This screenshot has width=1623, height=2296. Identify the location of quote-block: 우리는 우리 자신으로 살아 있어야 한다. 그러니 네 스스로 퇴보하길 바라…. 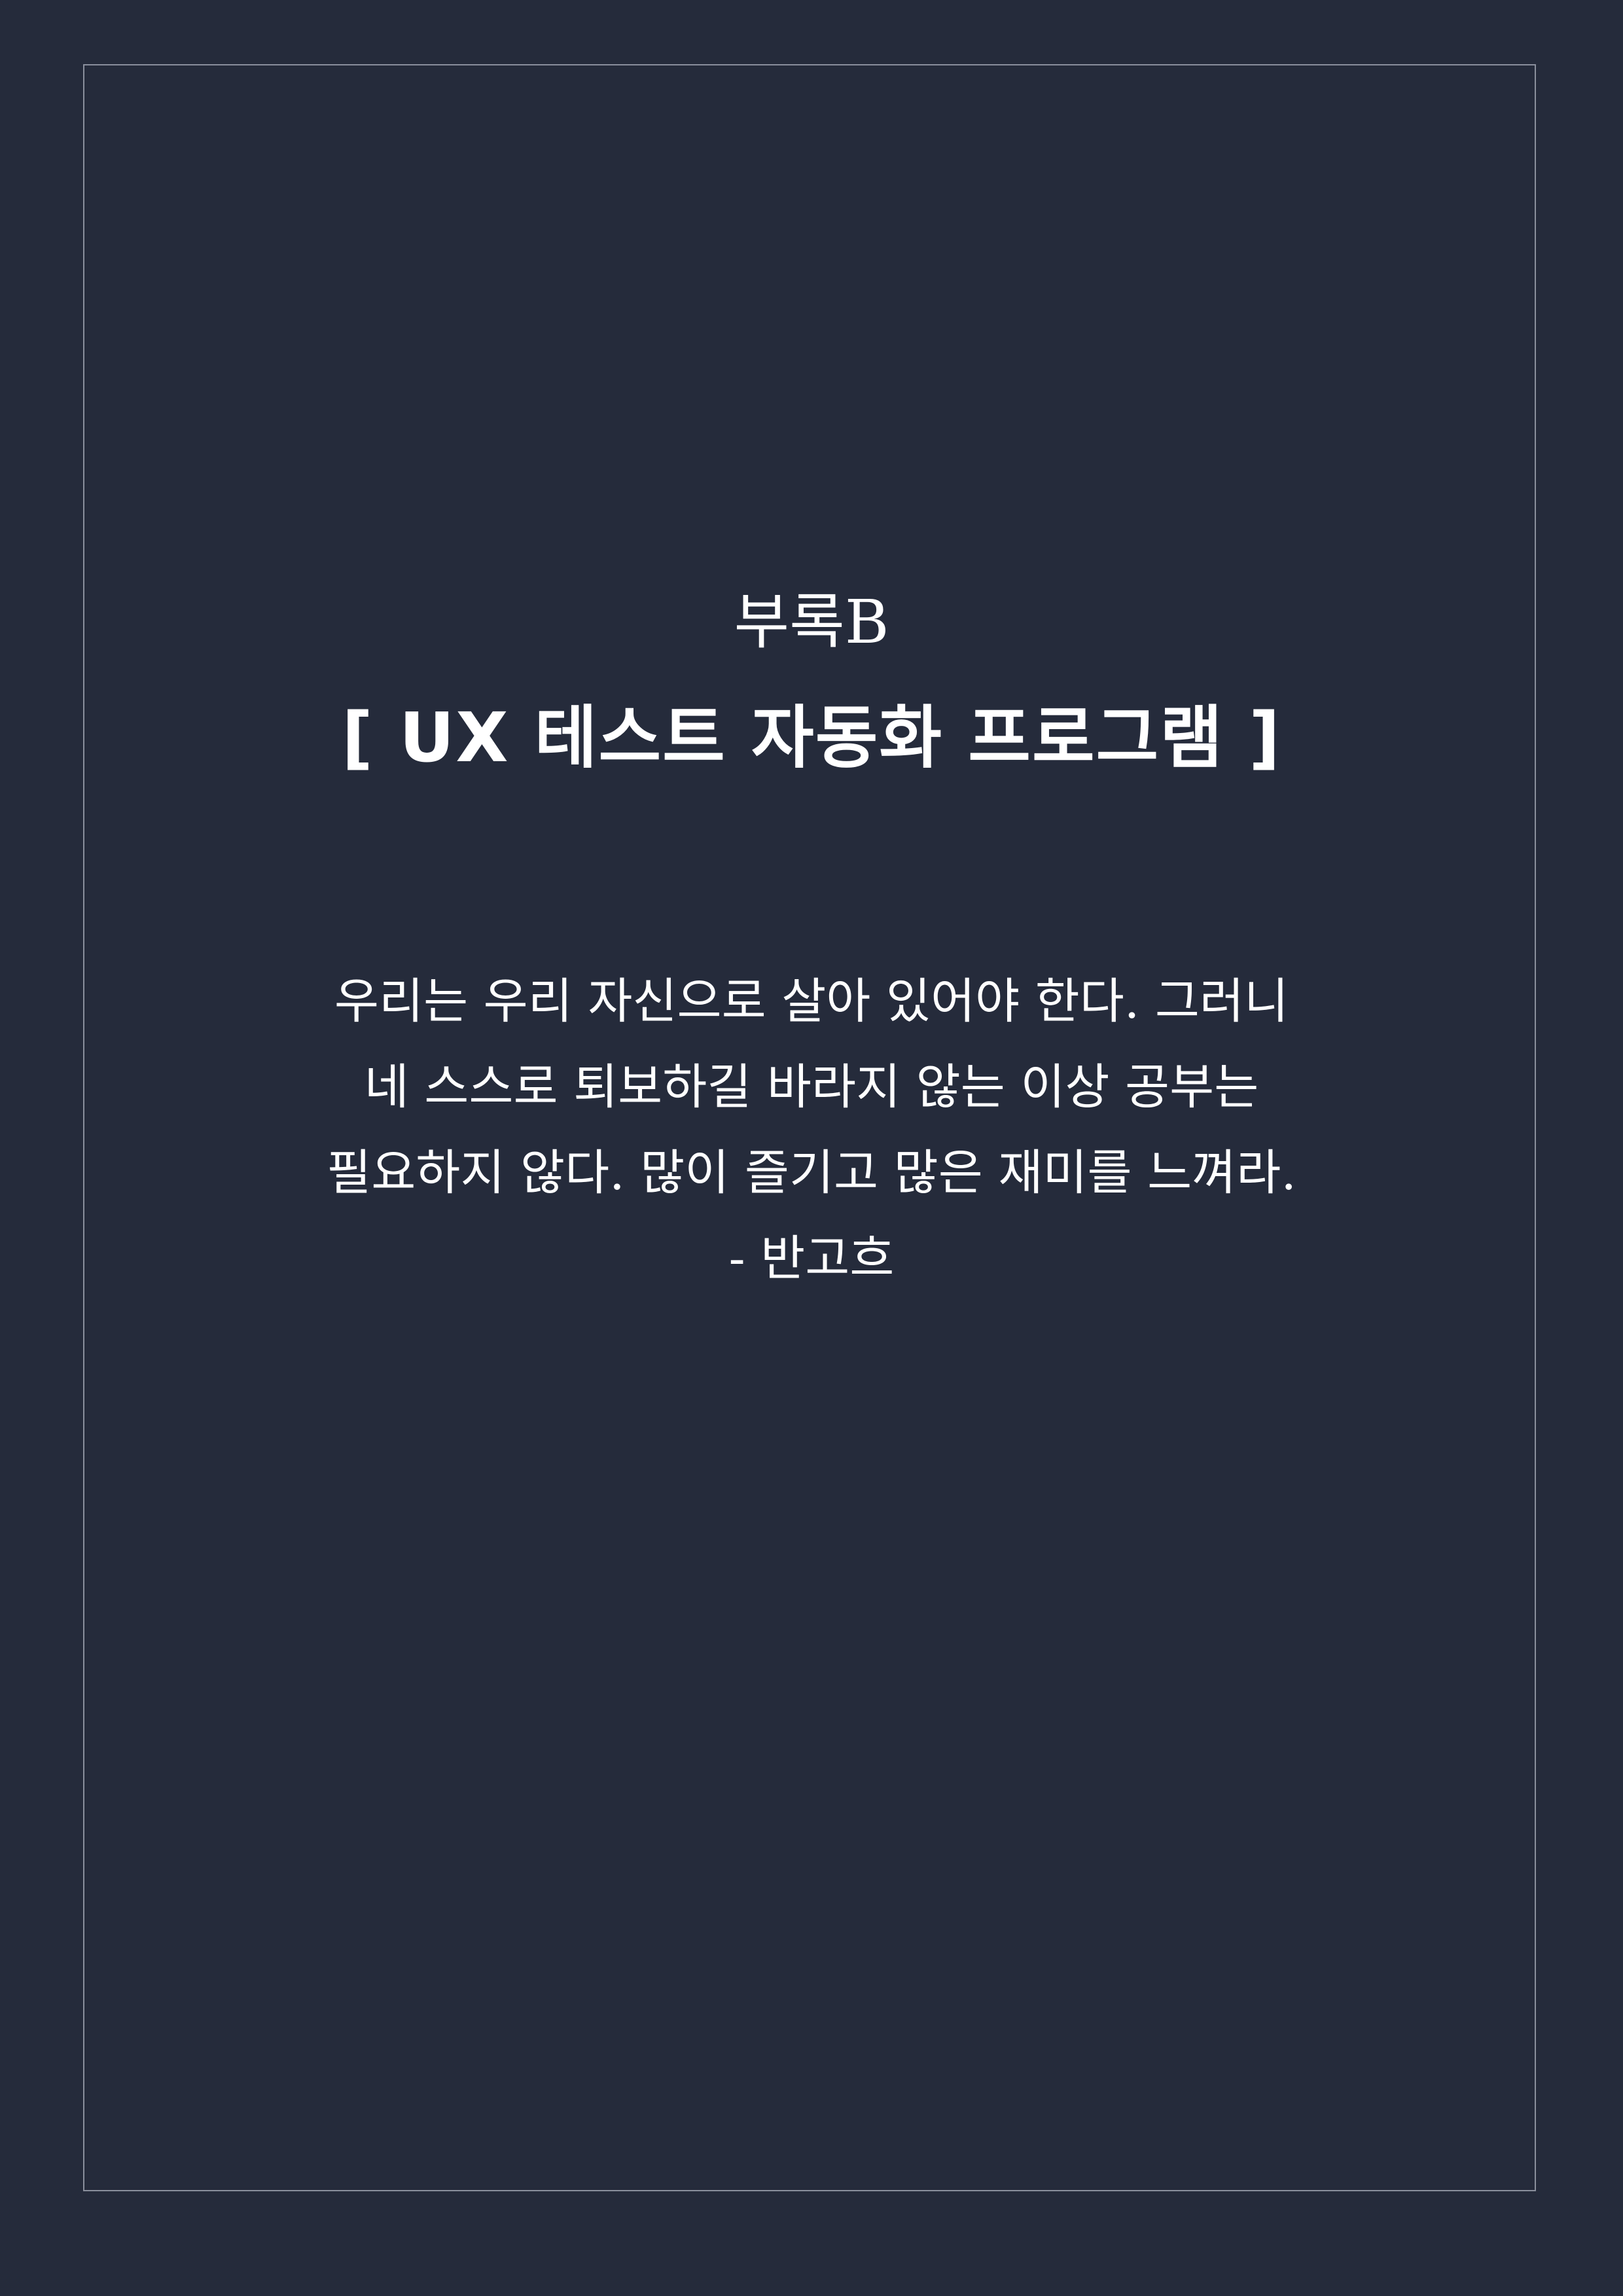
(811, 1130).